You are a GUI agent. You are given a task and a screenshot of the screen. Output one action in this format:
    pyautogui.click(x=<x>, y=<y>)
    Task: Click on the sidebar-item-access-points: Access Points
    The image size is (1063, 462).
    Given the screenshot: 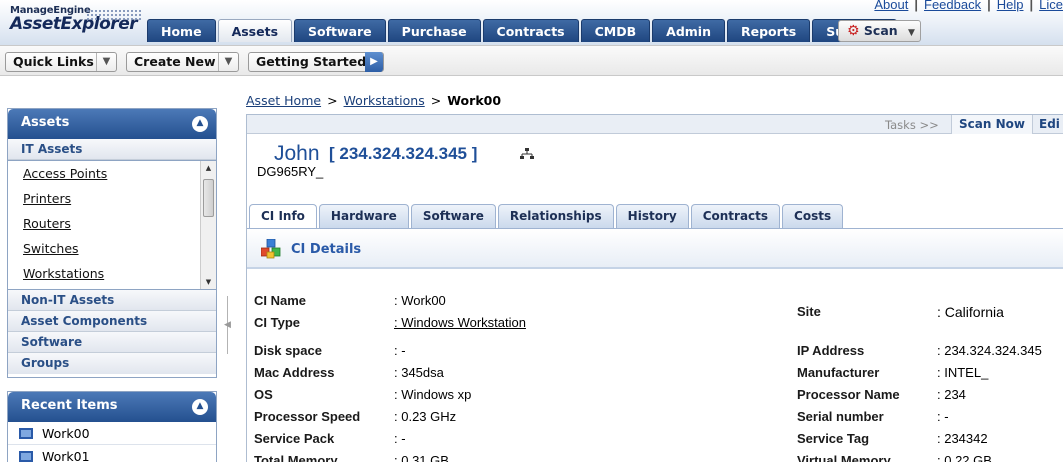 What is the action you would take?
    pyautogui.click(x=112, y=173)
    